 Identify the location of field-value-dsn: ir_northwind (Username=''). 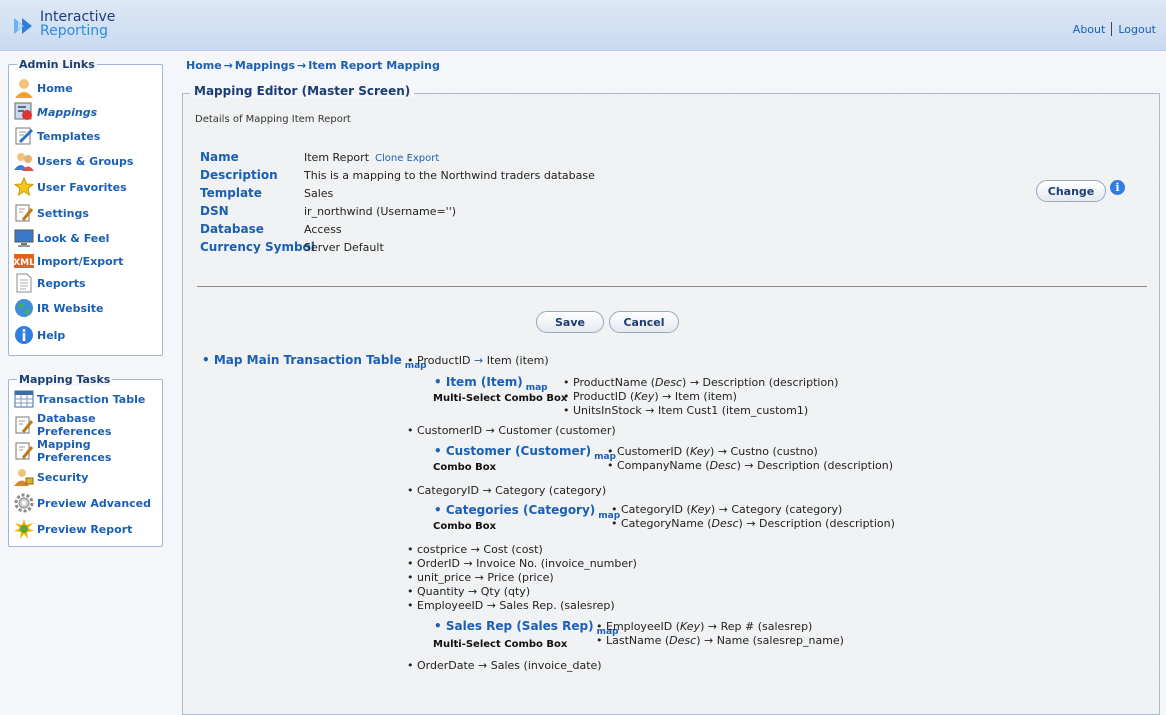
(380, 211).